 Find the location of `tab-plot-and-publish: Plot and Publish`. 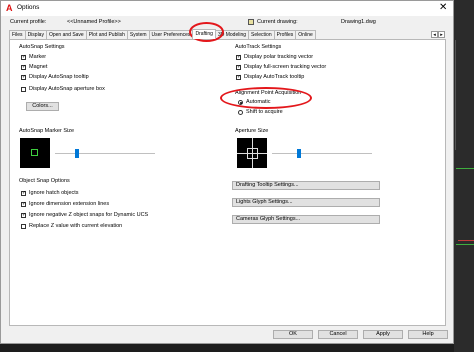

tab-plot-and-publish: Plot and Publish is located at coordinates (106, 34).